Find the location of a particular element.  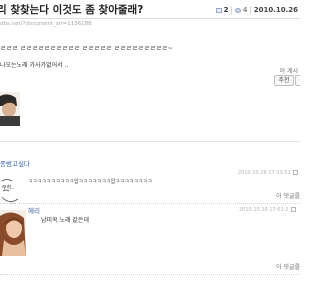

post-title: 리 찾찾는다 이것도 좀 찾아줄래? is located at coordinates (72, 10).